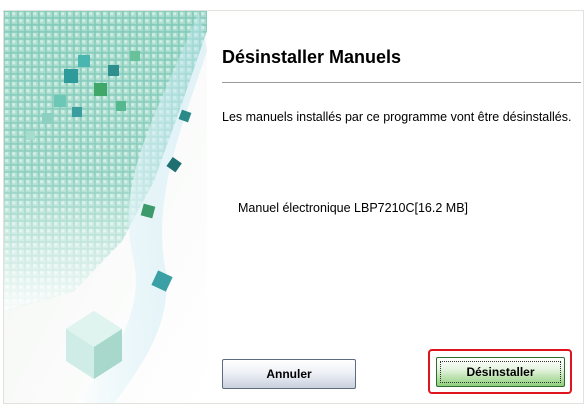 The height and width of the screenshot is (407, 587). I want to click on dialog-title: Désinstaller Manuels, so click(312, 57).